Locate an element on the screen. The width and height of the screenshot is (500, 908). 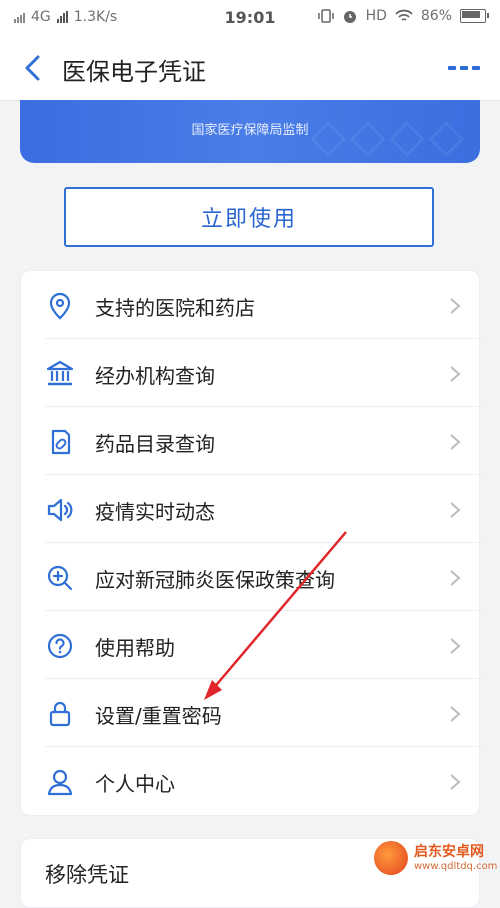
alarm-icon is located at coordinates (349, 17).